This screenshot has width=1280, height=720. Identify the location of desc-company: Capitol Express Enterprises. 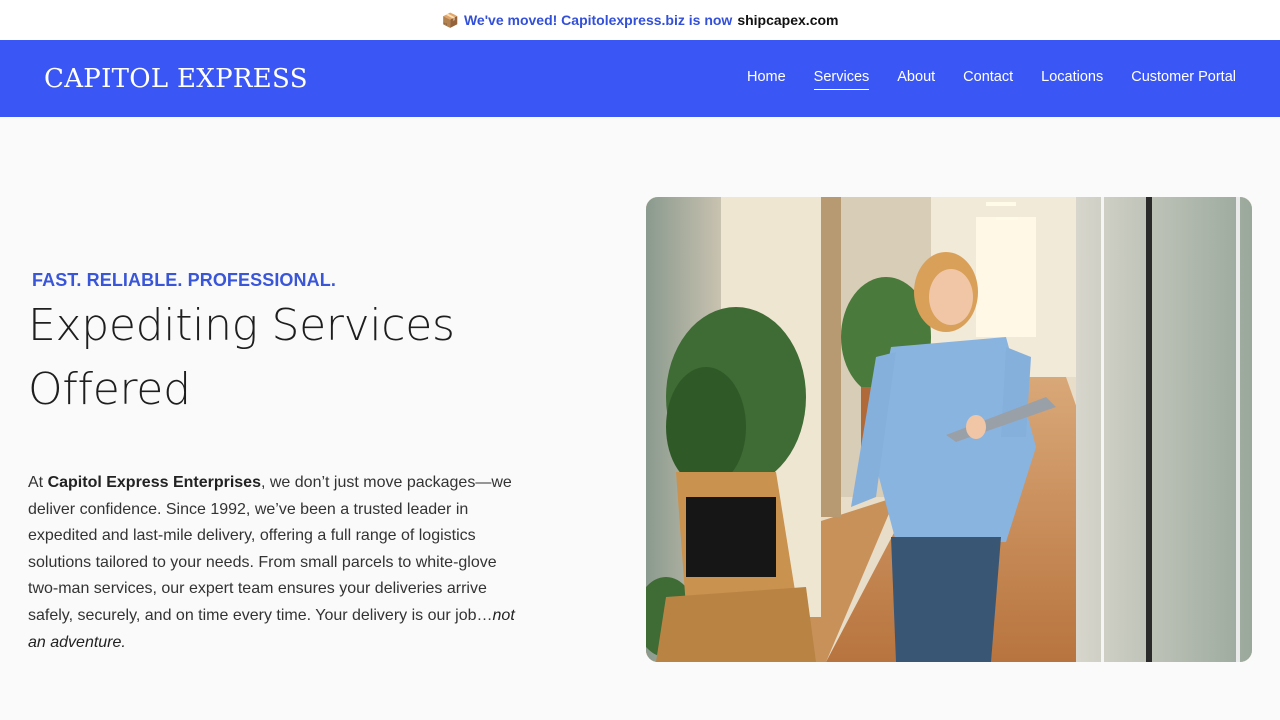
(154, 482).